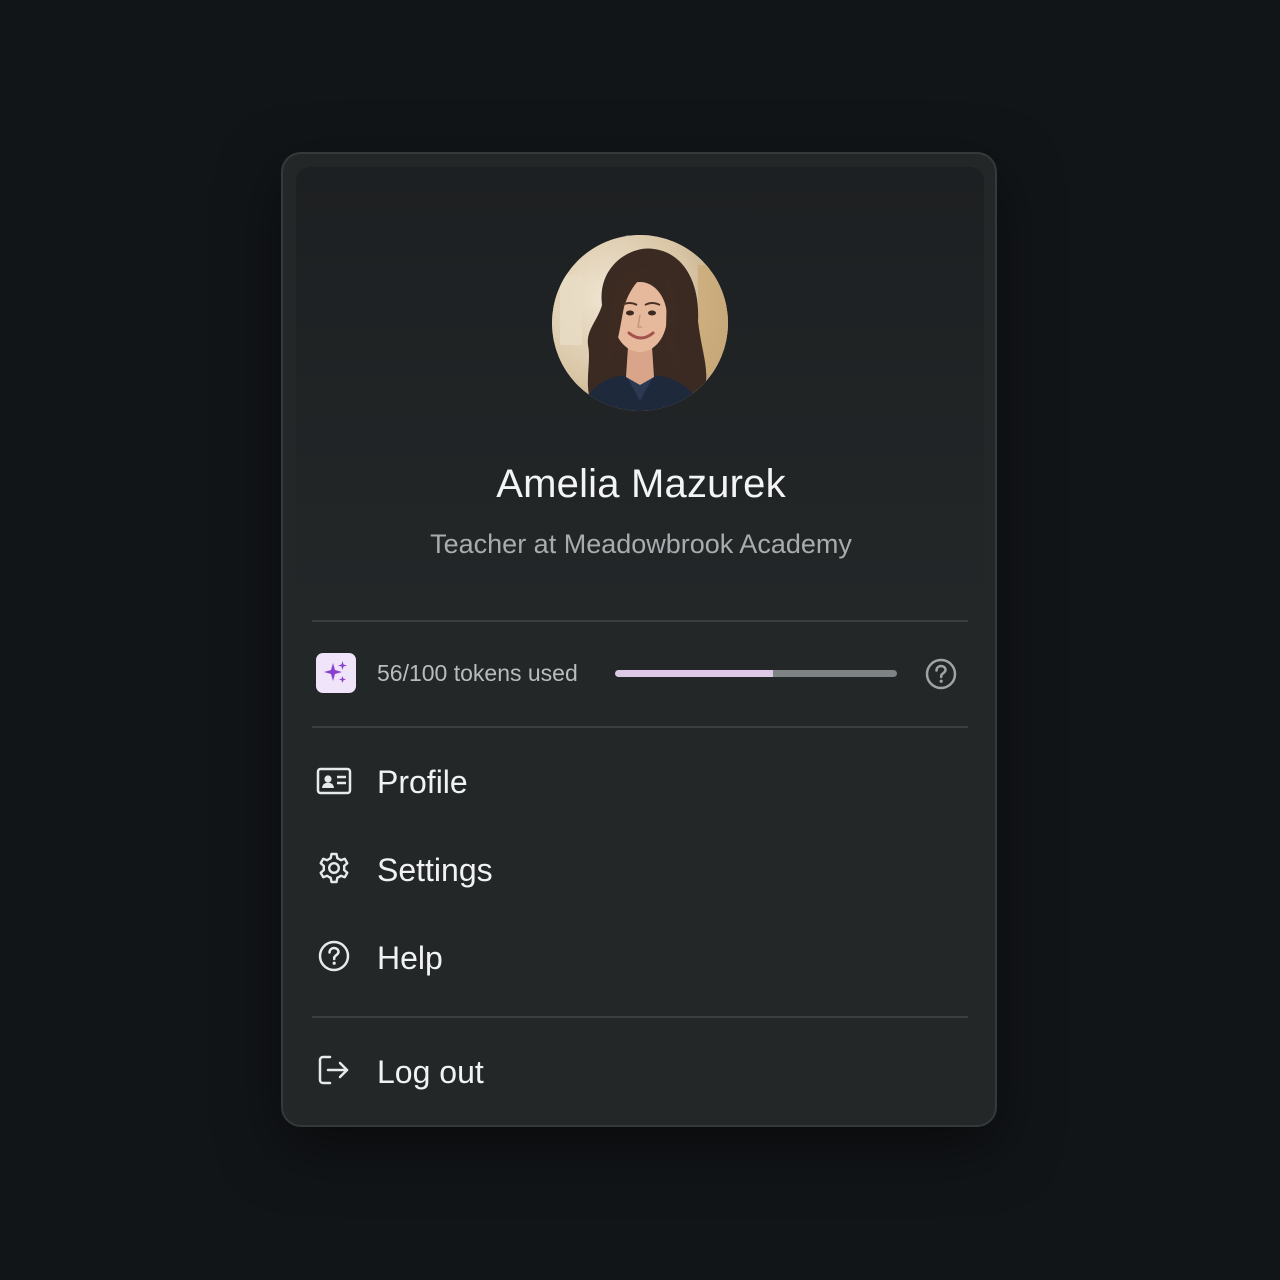 This screenshot has height=1280, width=1280. I want to click on avatar, so click(640, 323).